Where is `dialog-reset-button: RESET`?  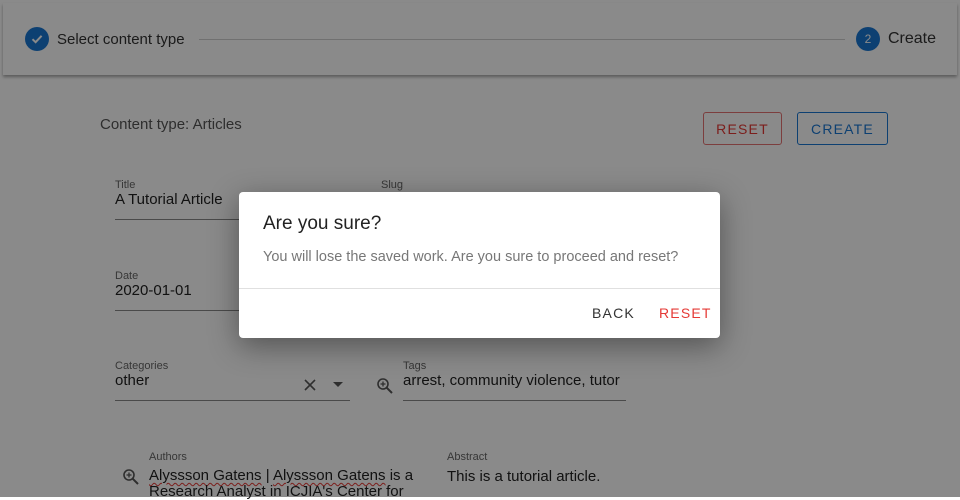 dialog-reset-button: RESET is located at coordinates (685, 313).